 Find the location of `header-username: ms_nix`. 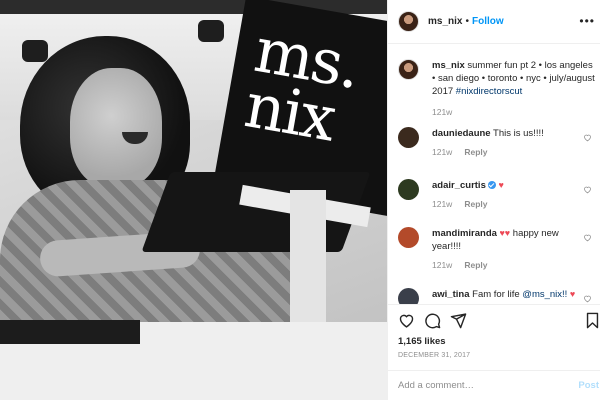

header-username: ms_nix is located at coordinates (445, 21).